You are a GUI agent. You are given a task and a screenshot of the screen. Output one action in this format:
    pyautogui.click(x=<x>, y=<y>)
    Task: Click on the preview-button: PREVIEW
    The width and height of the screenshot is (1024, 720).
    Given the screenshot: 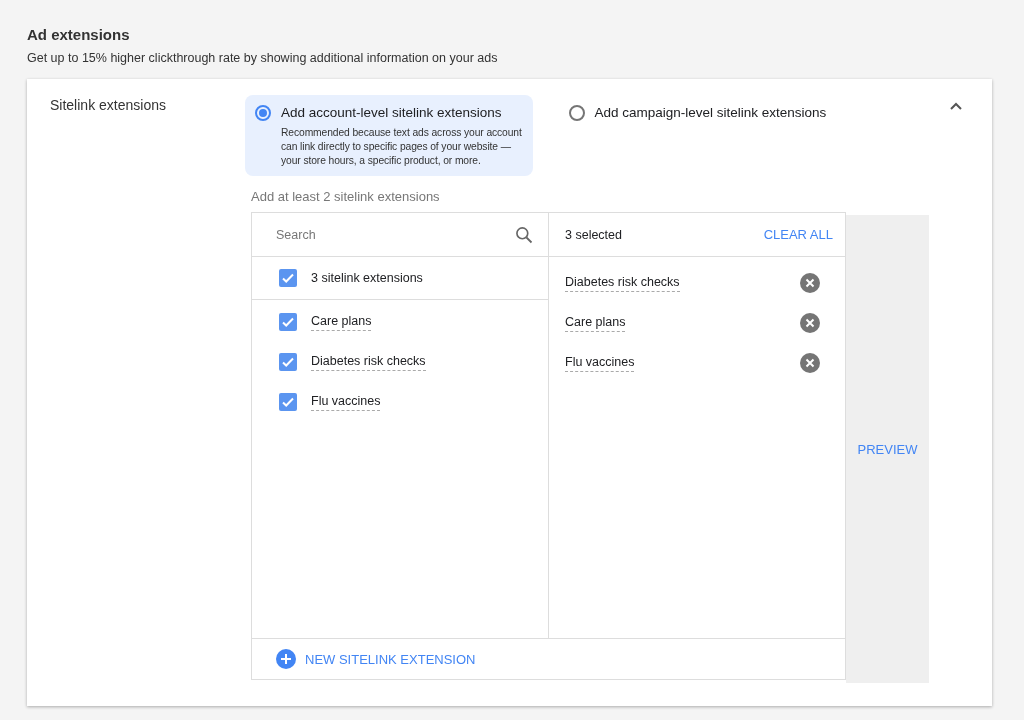 What is the action you would take?
    pyautogui.click(x=887, y=449)
    